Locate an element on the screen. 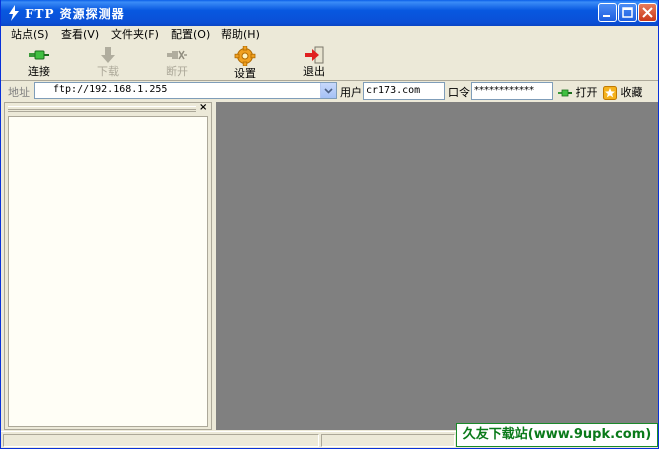 This screenshot has height=449, width=659. minimize-button is located at coordinates (607, 12).